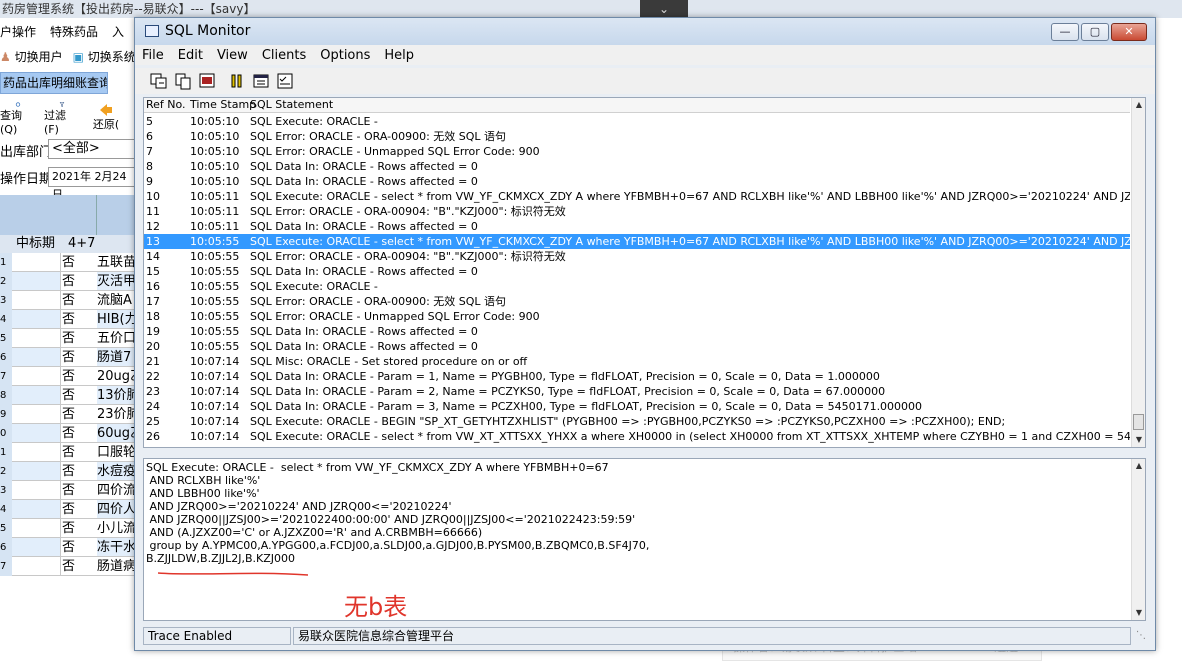 This screenshot has height=661, width=1182. Describe the element at coordinates (54, 83) in the screenshot. I see `tab-outbound-detail: 药品出库明细账查询` at that location.